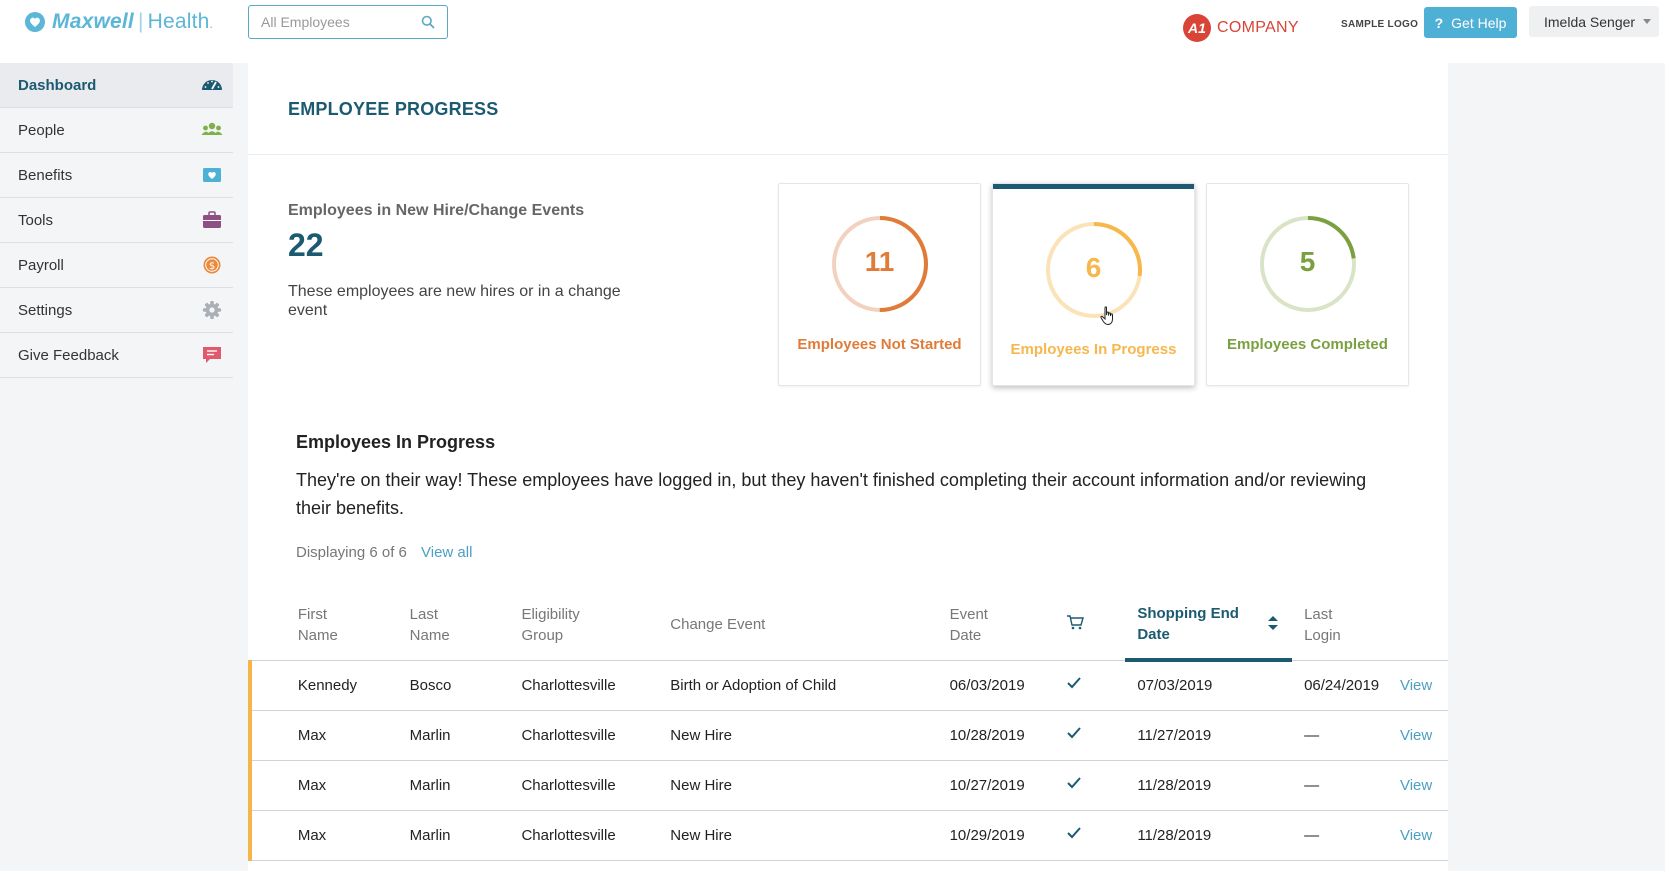  I want to click on right-gutter, so click(1556, 467).